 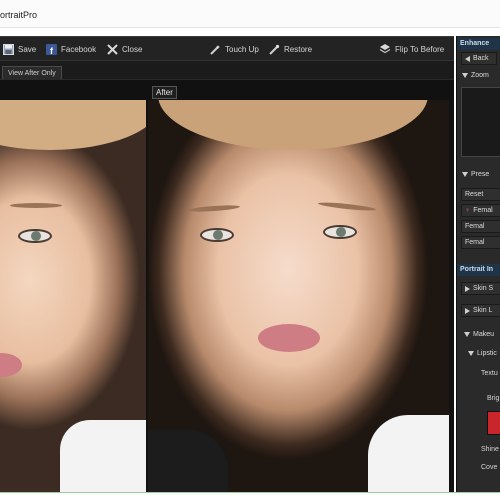 I want to click on restore-button: Restore, so click(x=290, y=49).